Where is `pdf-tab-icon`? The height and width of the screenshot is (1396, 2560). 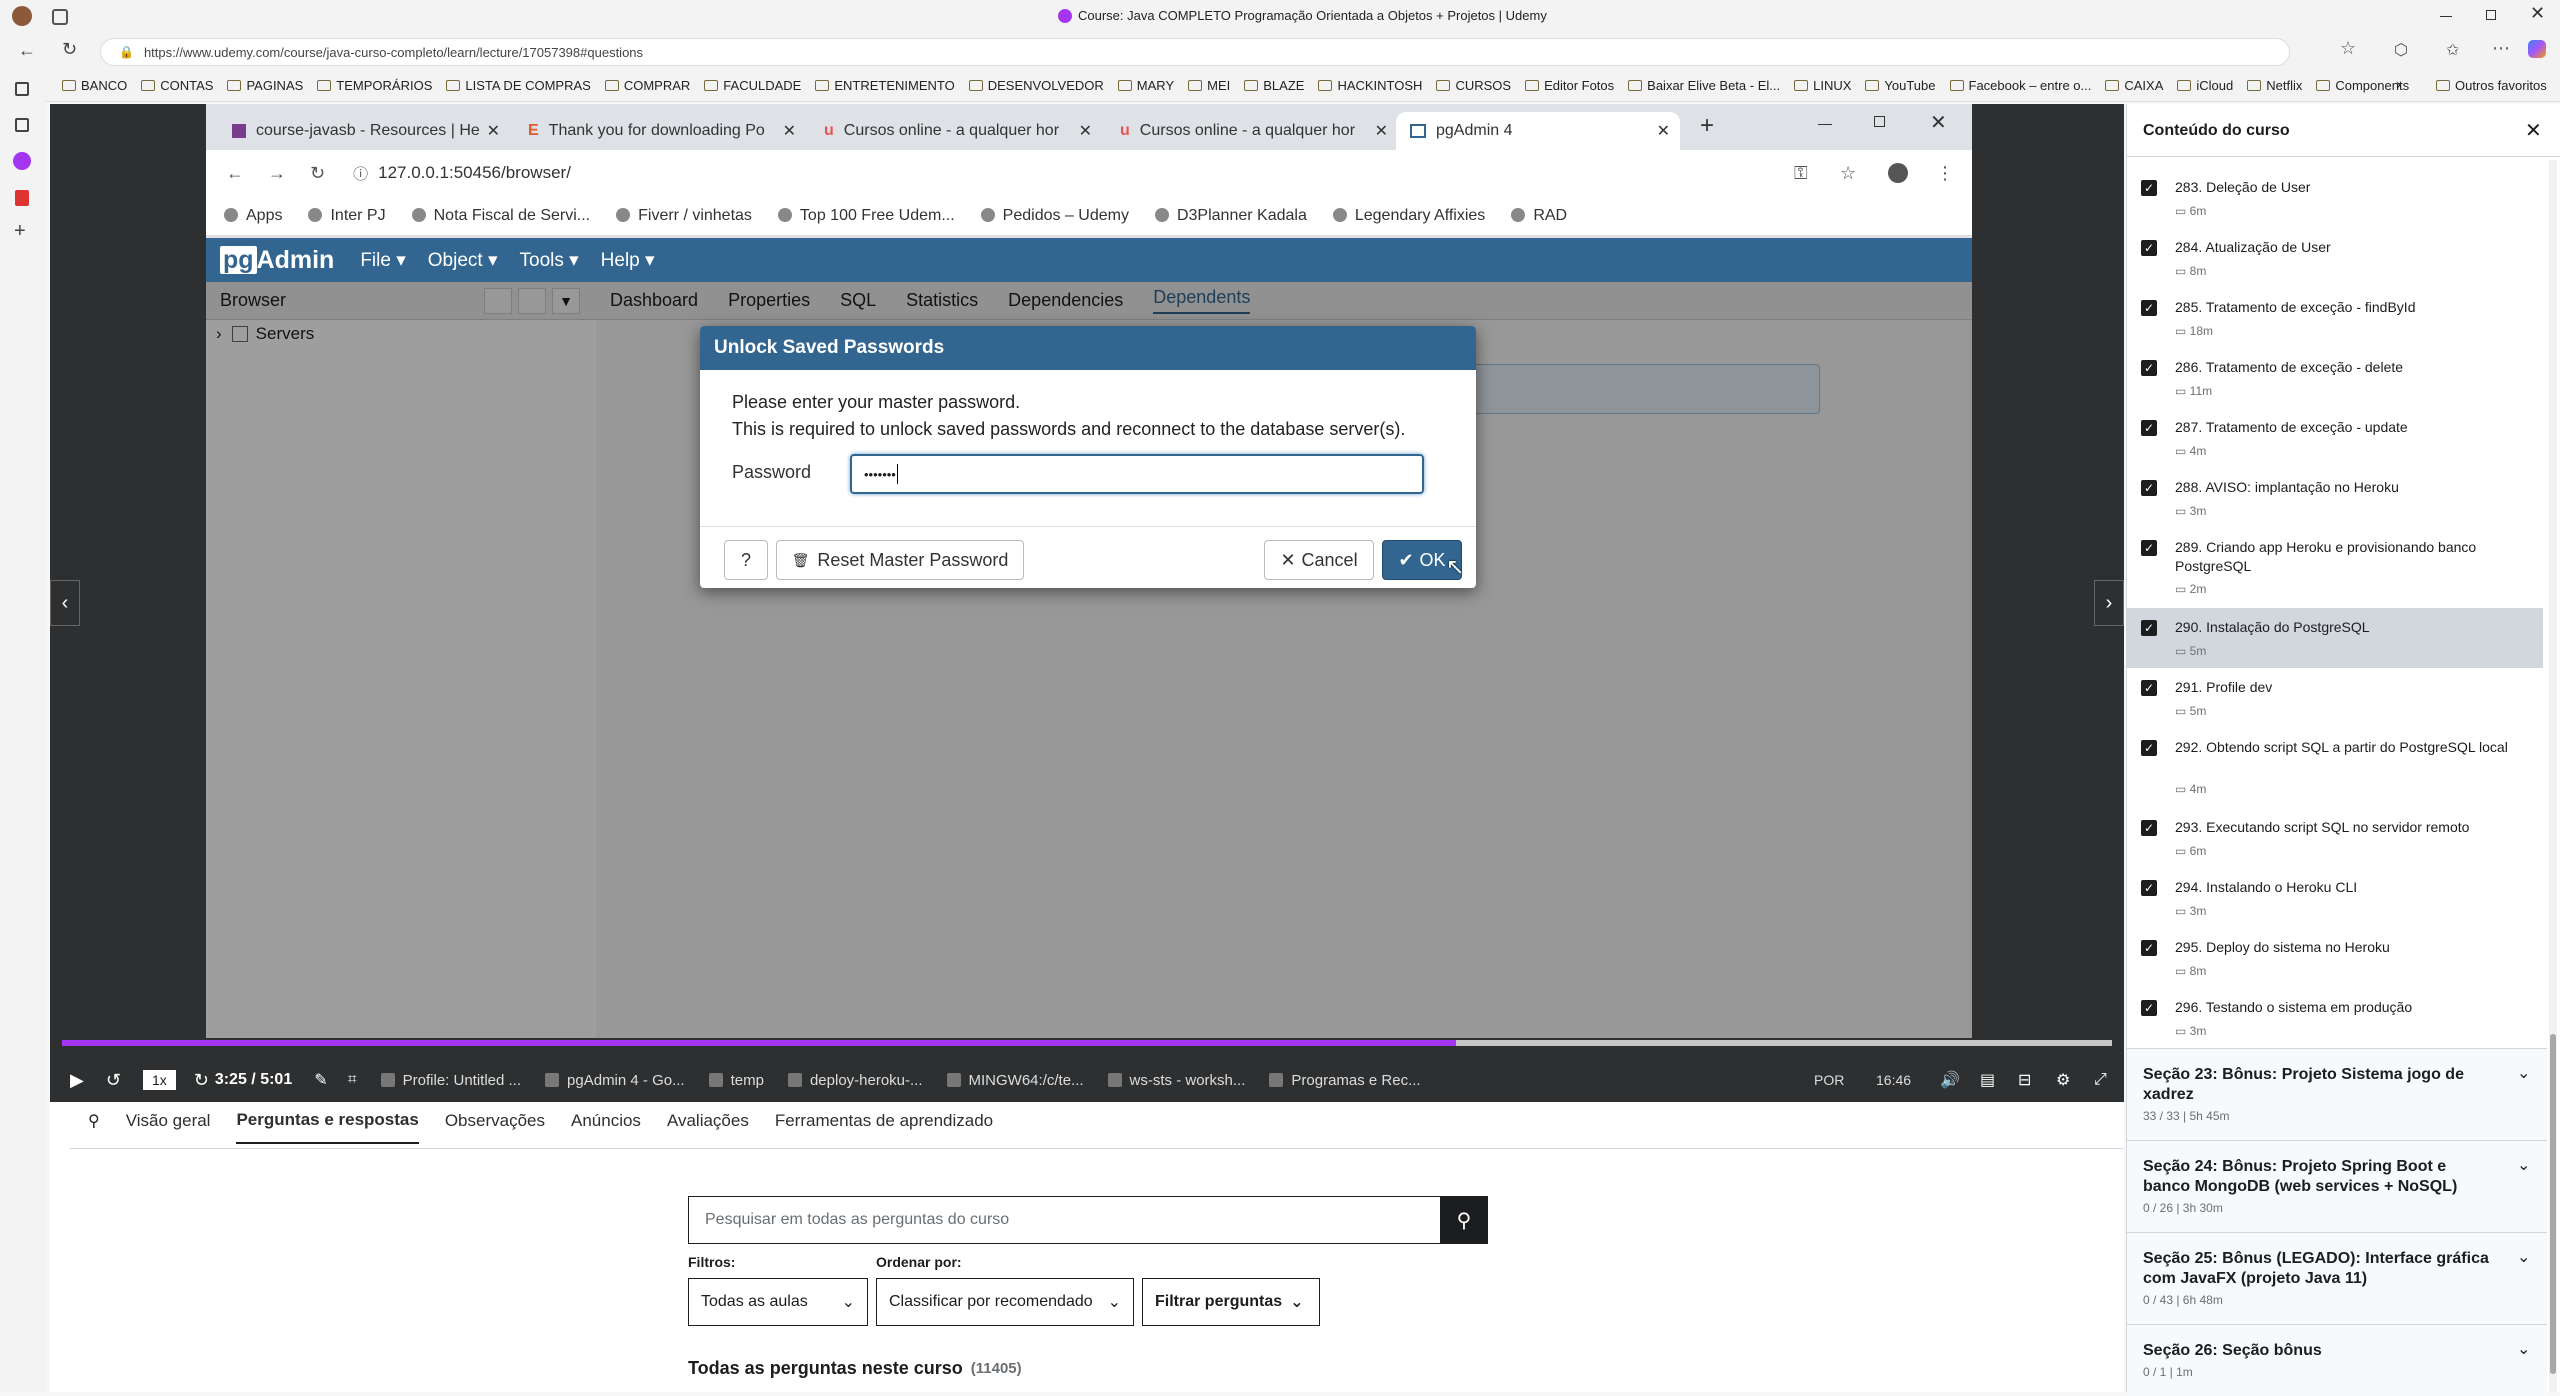 pdf-tab-icon is located at coordinates (22, 198).